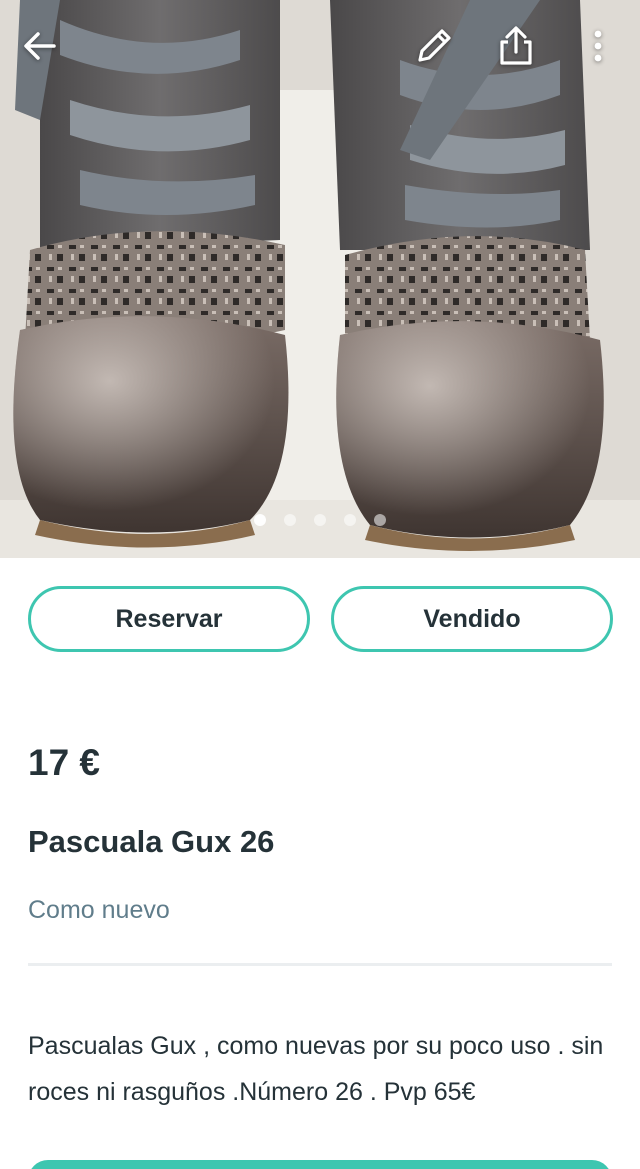 The height and width of the screenshot is (1169, 640). Describe the element at coordinates (320, 1164) in the screenshot. I see `bottom-action-bar` at that location.